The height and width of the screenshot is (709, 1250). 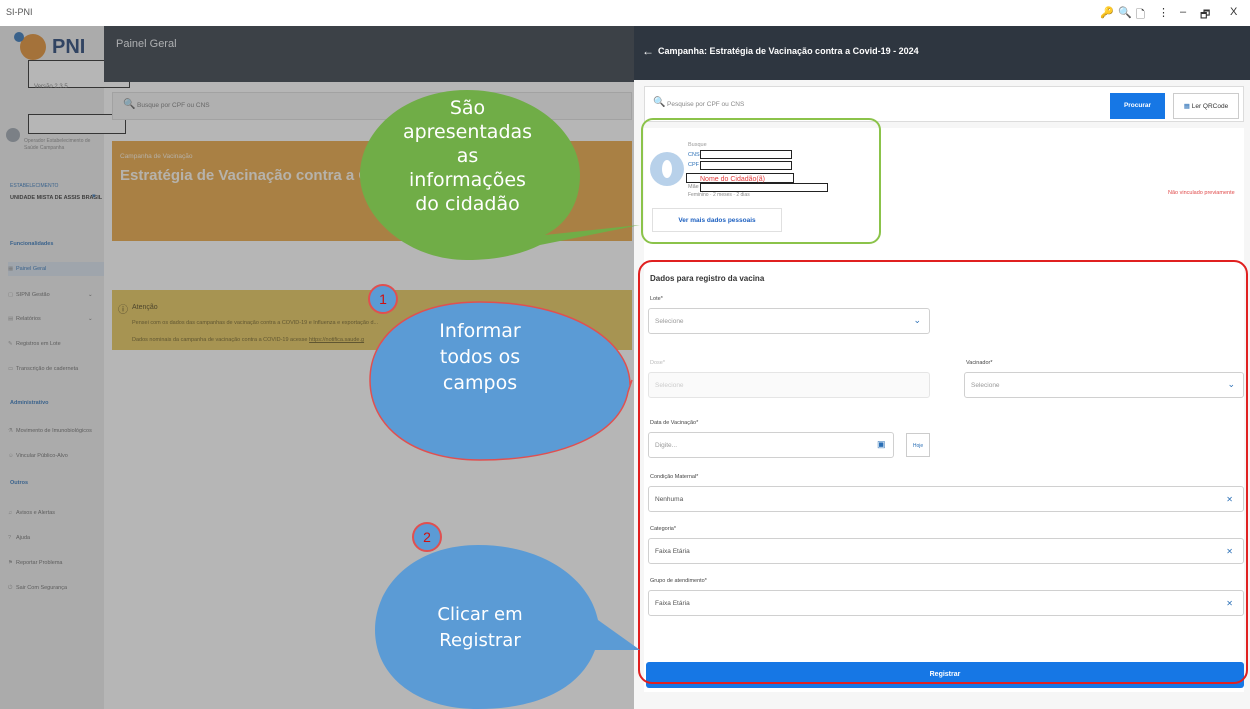 I want to click on callout-line: as, so click(x=467, y=156).